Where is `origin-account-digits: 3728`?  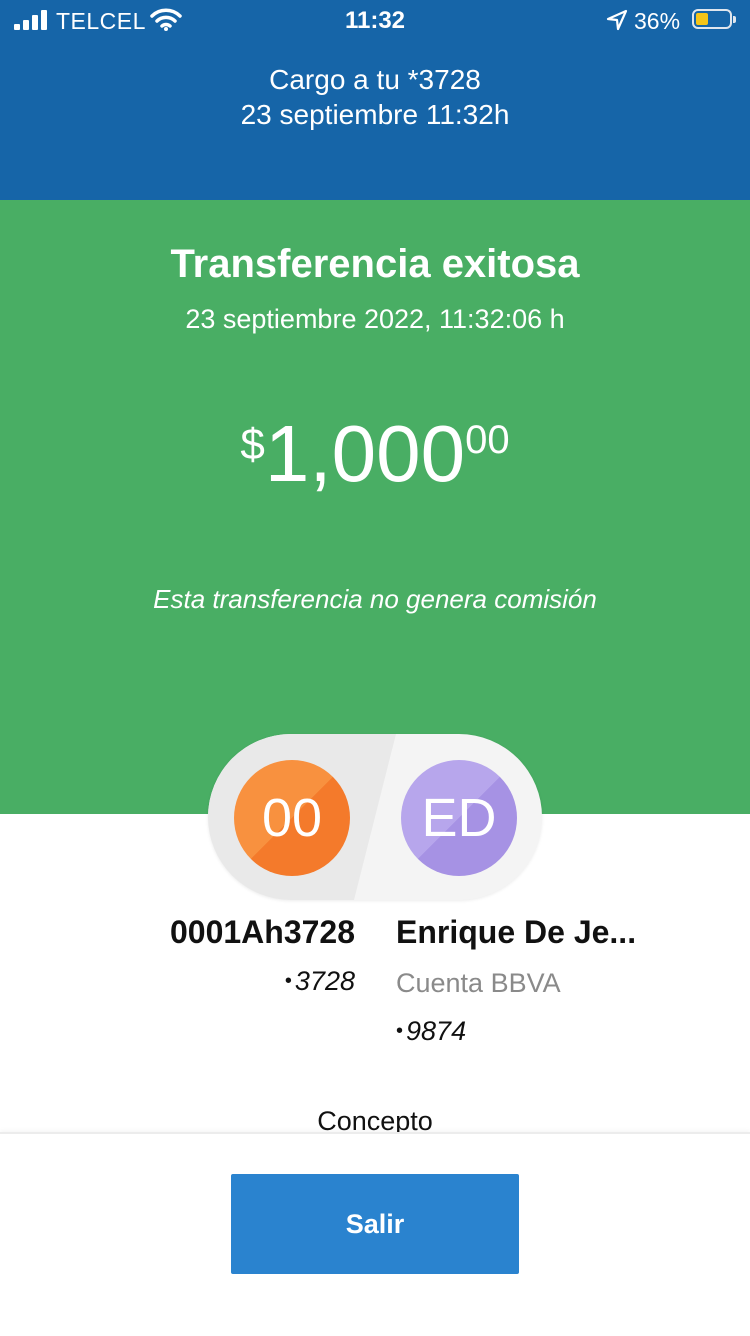 origin-account-digits: 3728 is located at coordinates (324, 981).